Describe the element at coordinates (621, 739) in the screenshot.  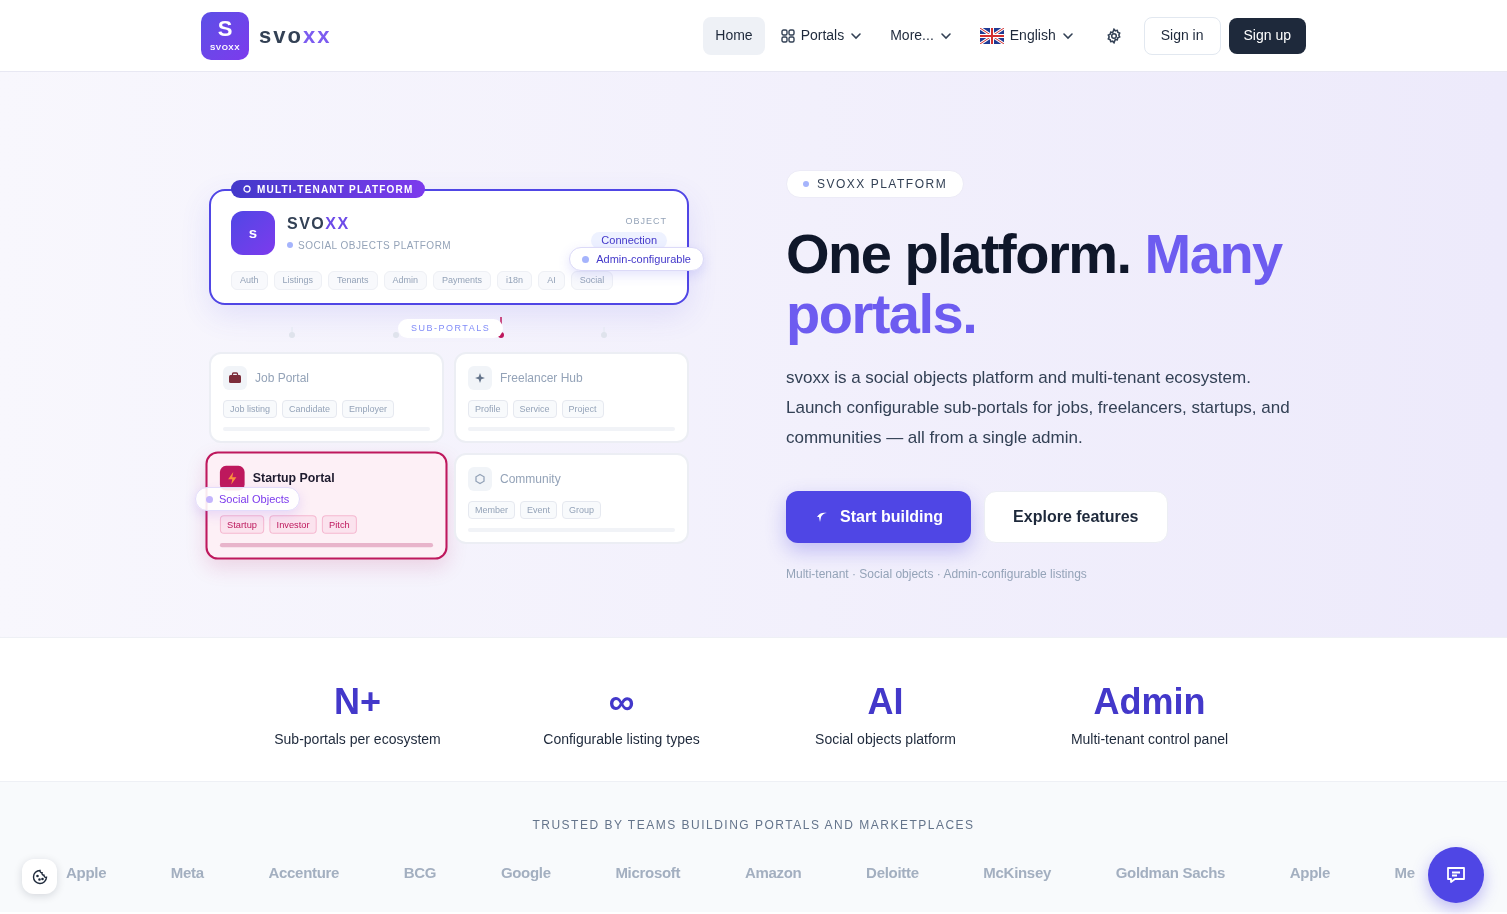
I see `stat-label: Configurable listing types` at that location.